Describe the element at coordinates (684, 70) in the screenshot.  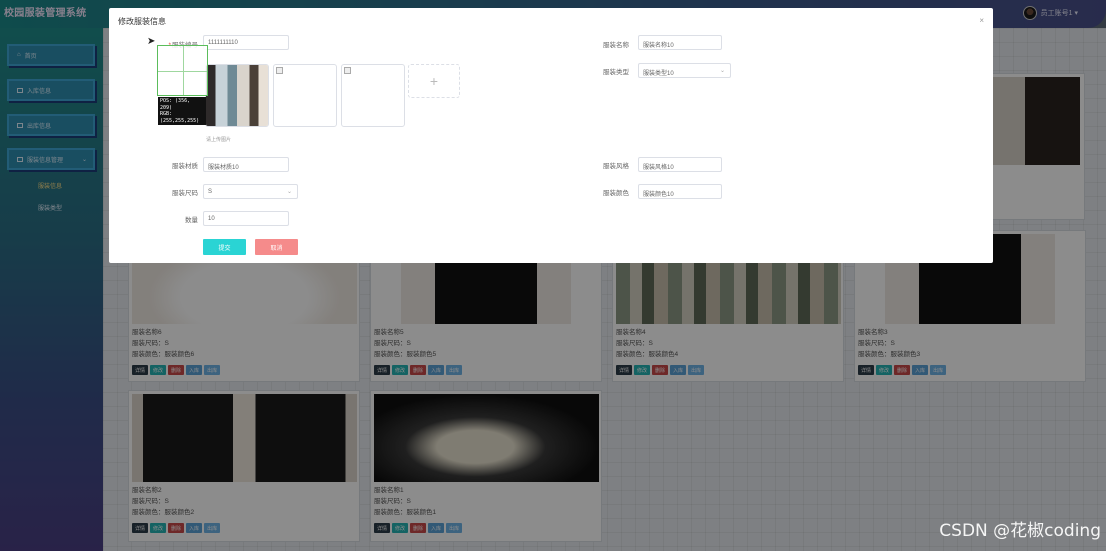
I see `type-select: 服装类型10 ⌄` at that location.